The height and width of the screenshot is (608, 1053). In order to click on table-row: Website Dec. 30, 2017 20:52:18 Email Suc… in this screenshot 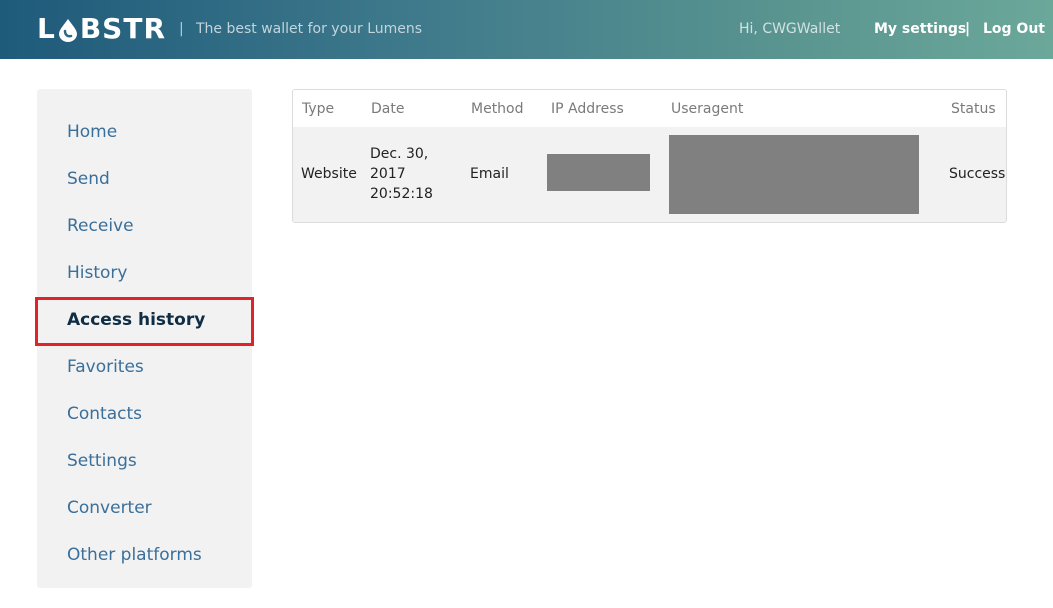, I will do `click(649, 174)`.